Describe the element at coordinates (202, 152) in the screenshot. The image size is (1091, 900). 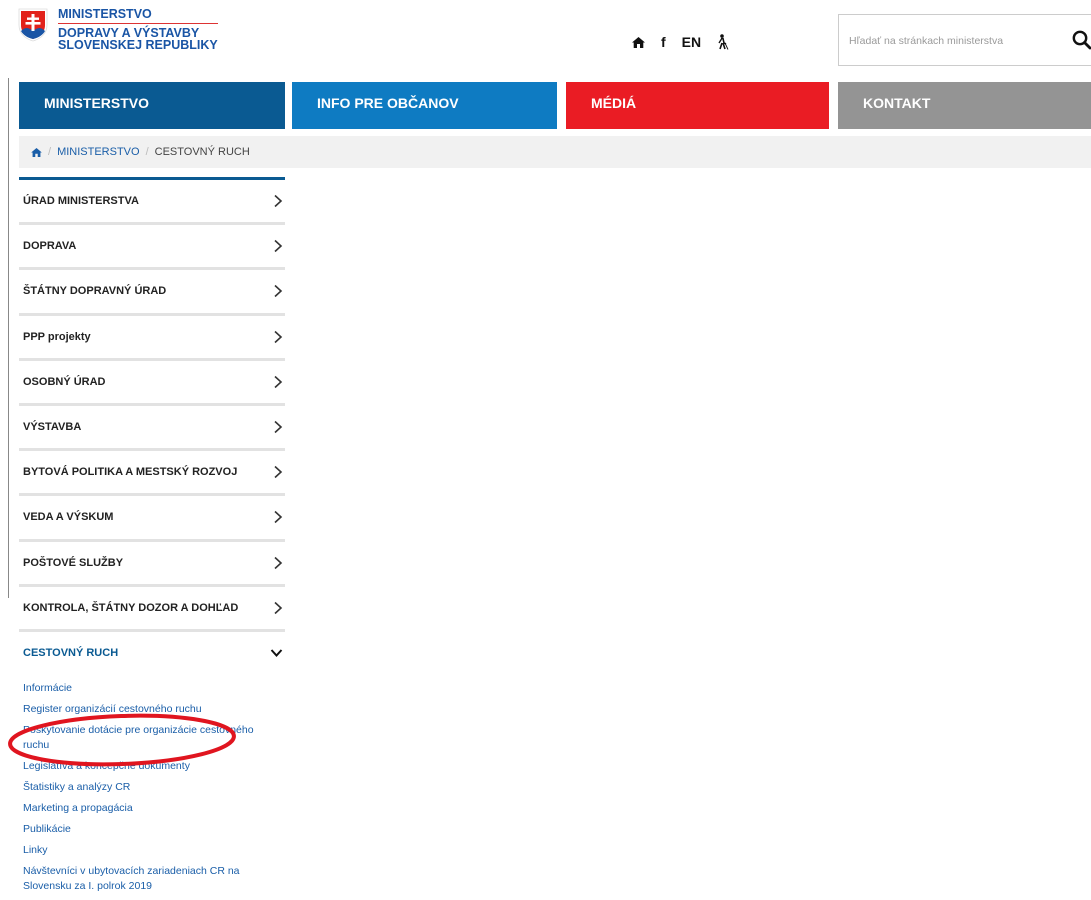
I see `breadcrumb-current: CESTOVNÝ RUCH` at that location.